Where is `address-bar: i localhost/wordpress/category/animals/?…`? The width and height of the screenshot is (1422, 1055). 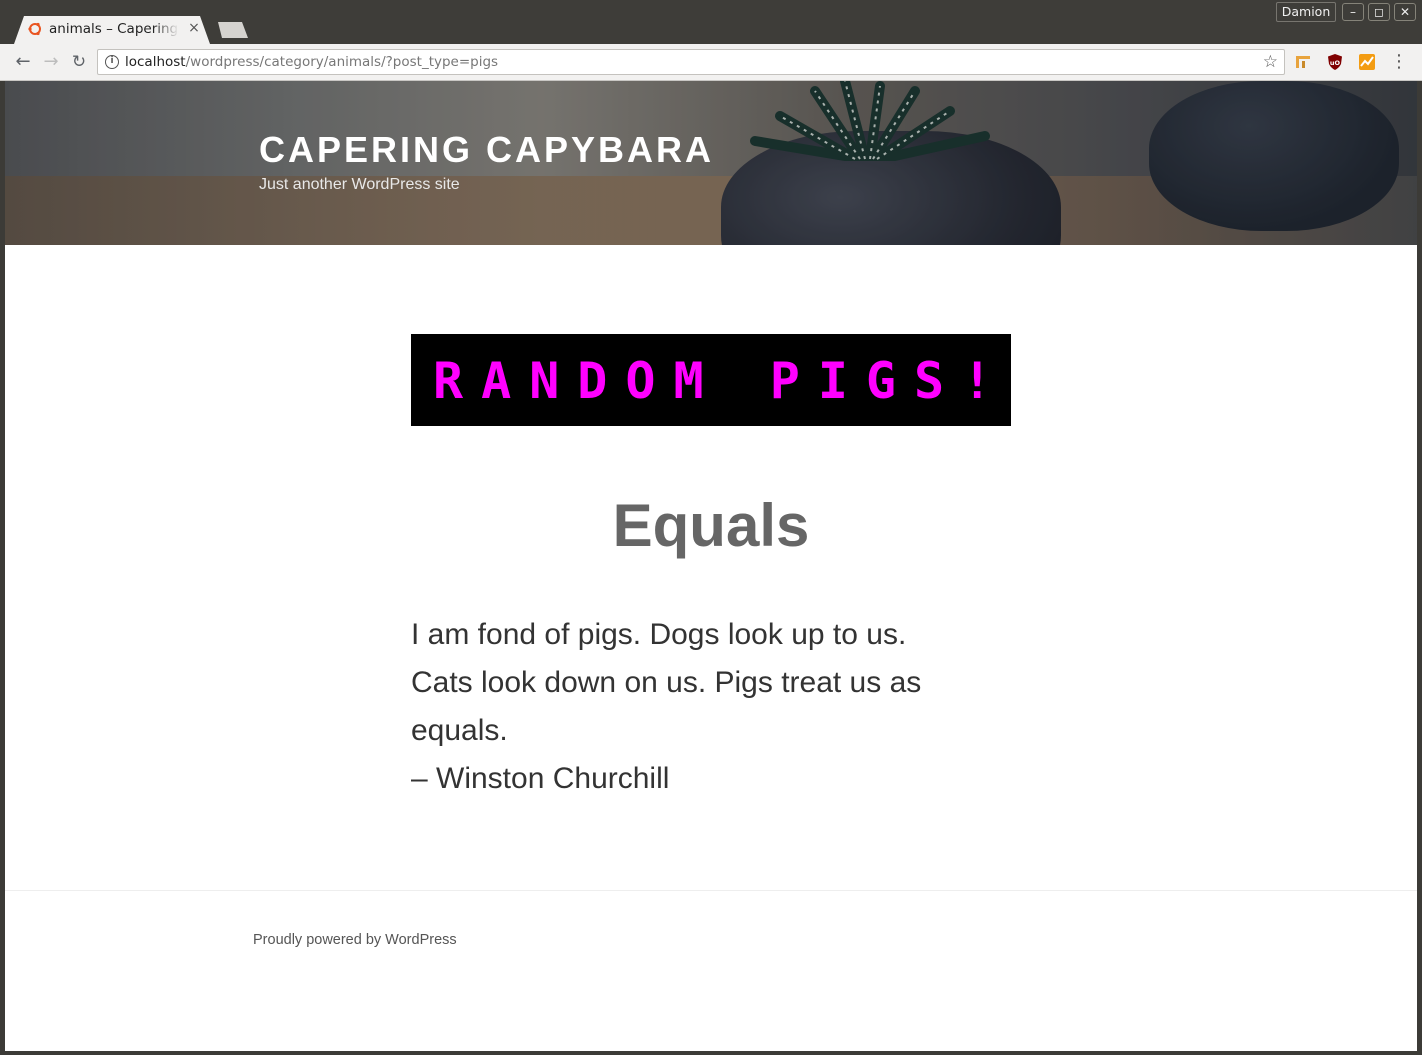 address-bar: i localhost/wordpress/category/animals/?… is located at coordinates (691, 62).